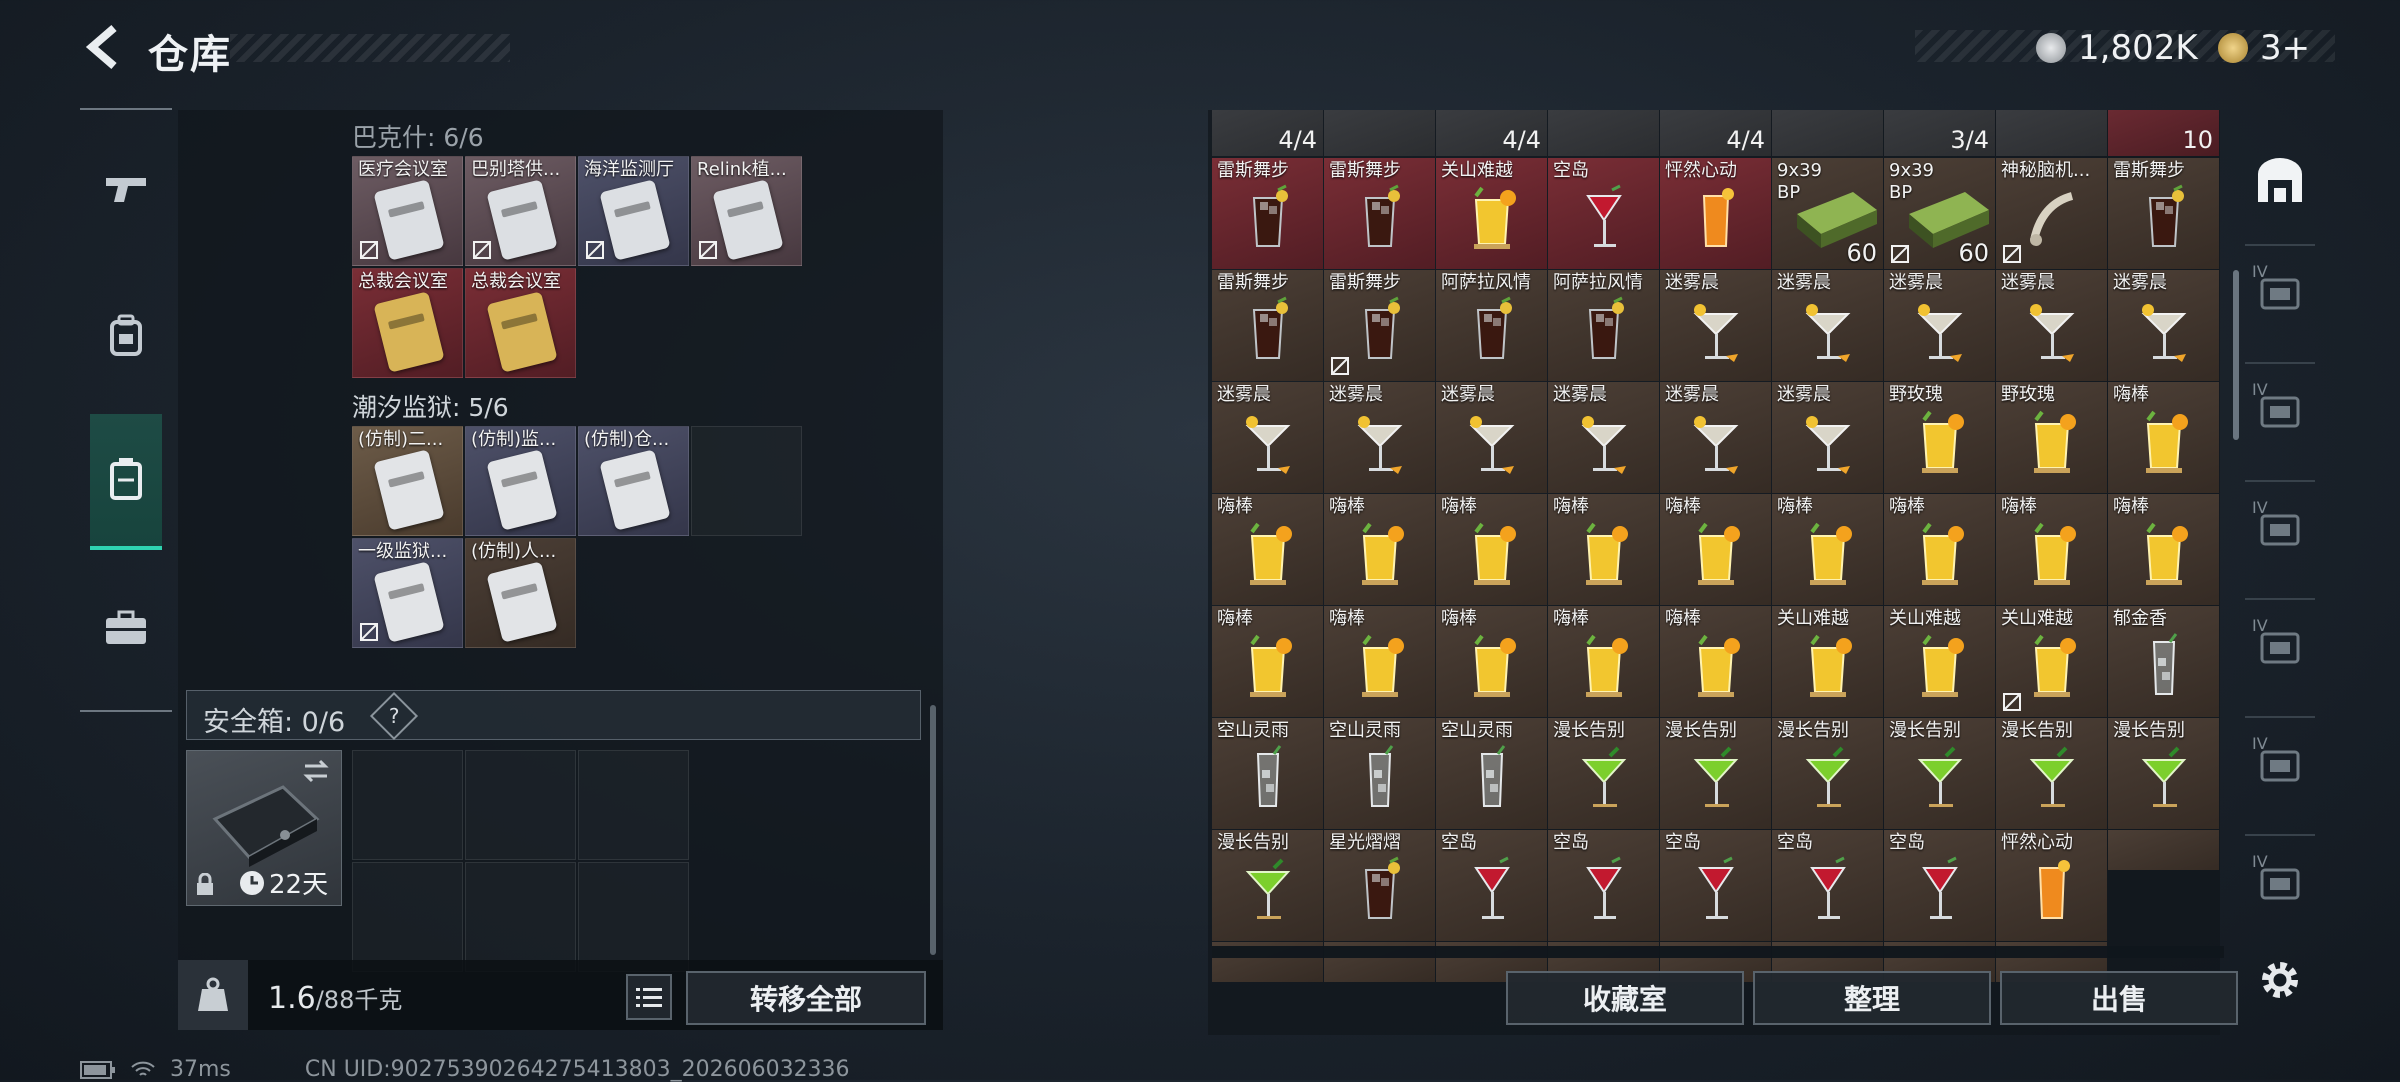  I want to click on back-button, so click(103, 47).